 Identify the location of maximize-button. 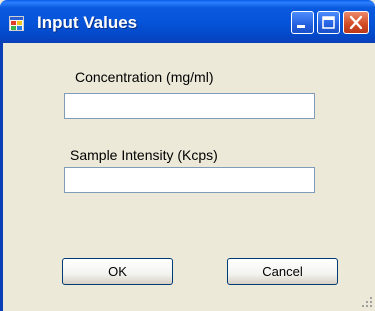
(328, 22).